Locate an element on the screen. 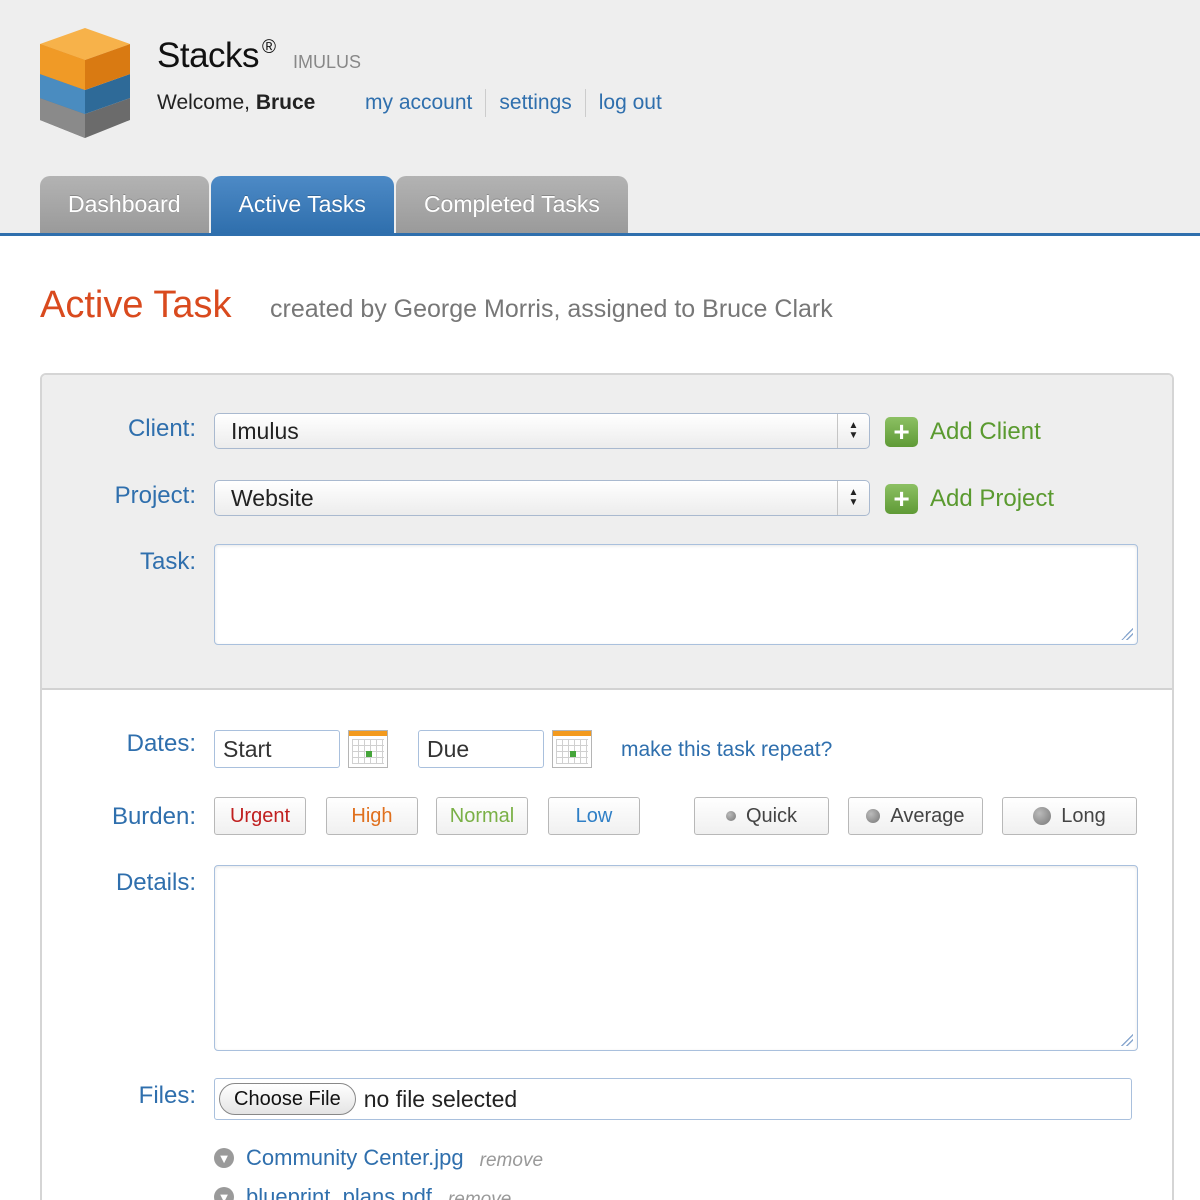  duration-average-label: Average is located at coordinates (927, 815).